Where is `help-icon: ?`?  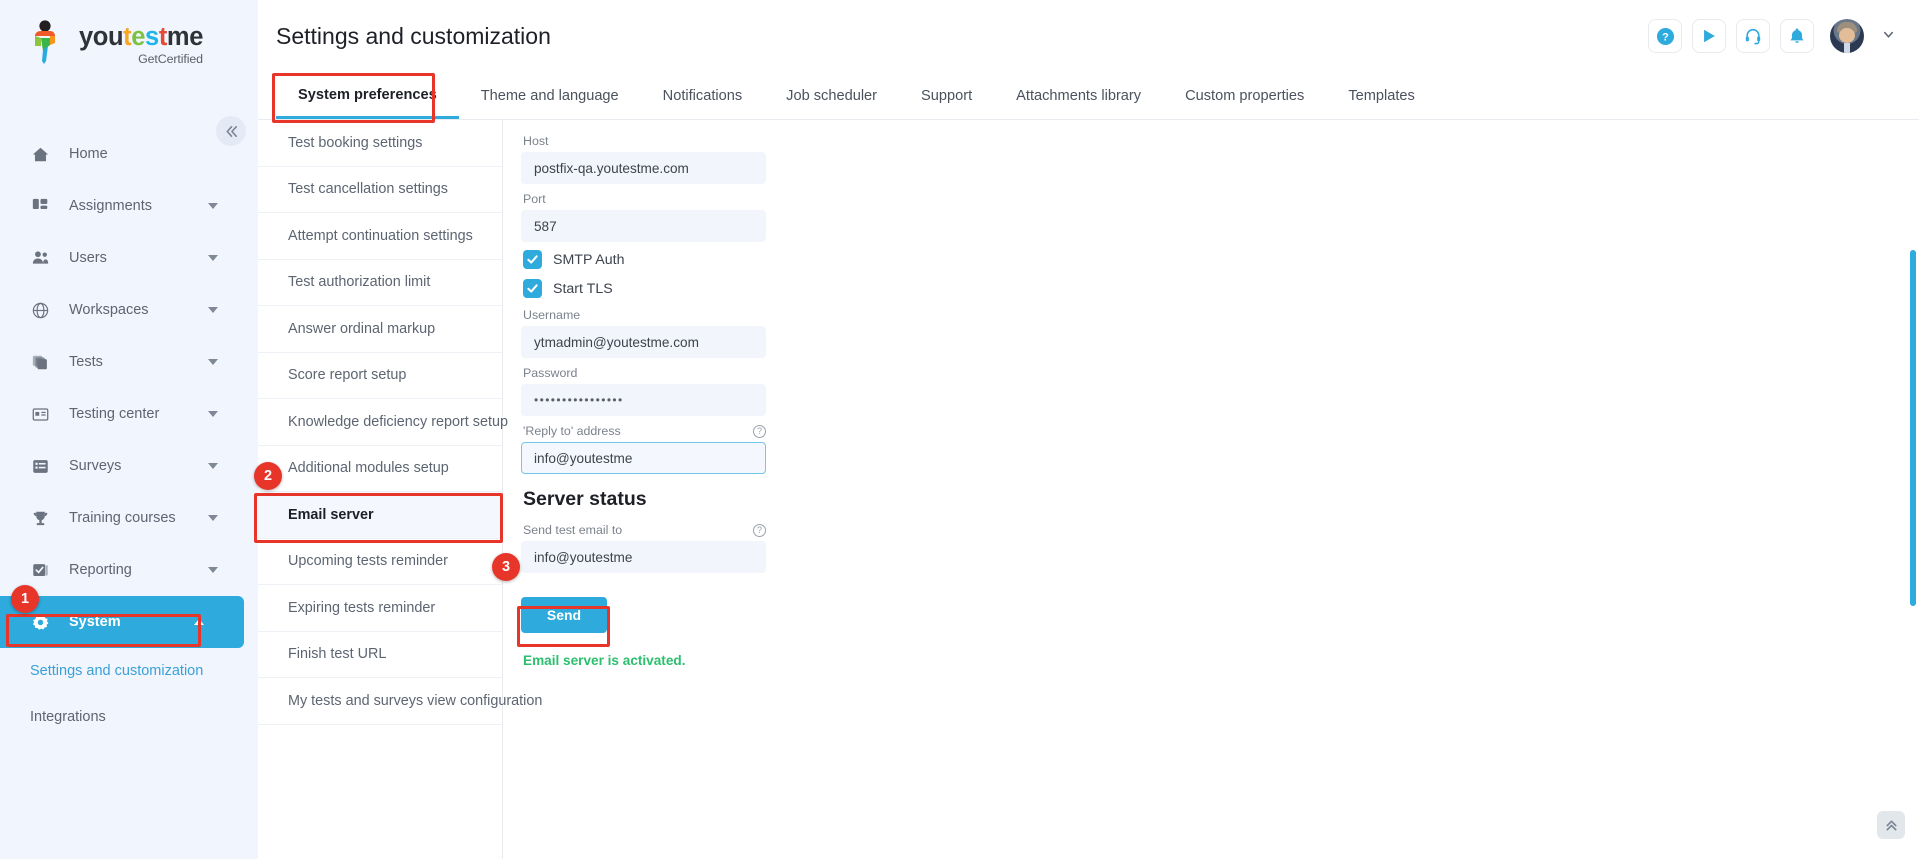
help-icon: ? is located at coordinates (1665, 36).